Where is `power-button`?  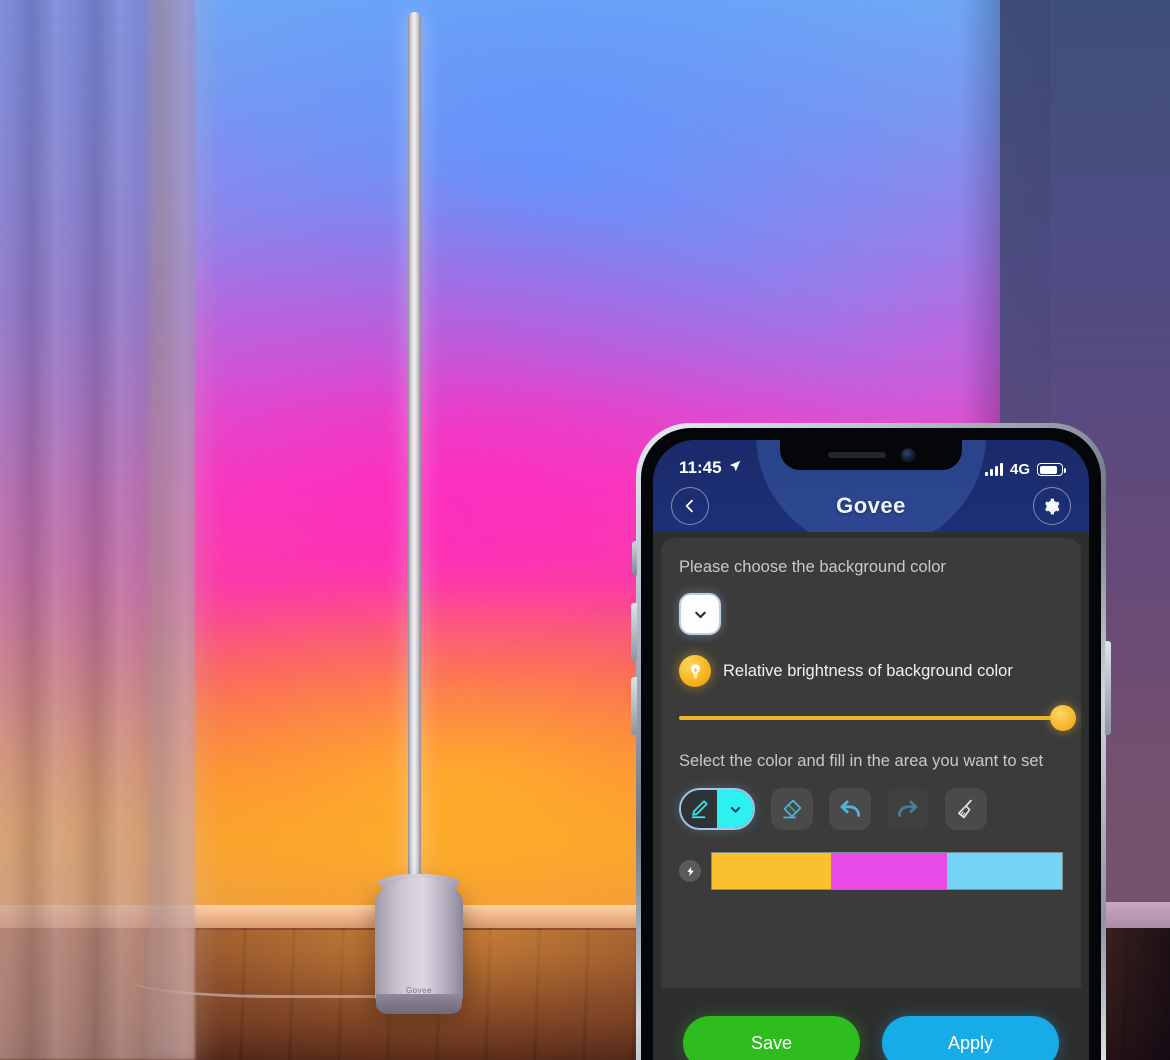 power-button is located at coordinates (1108, 688).